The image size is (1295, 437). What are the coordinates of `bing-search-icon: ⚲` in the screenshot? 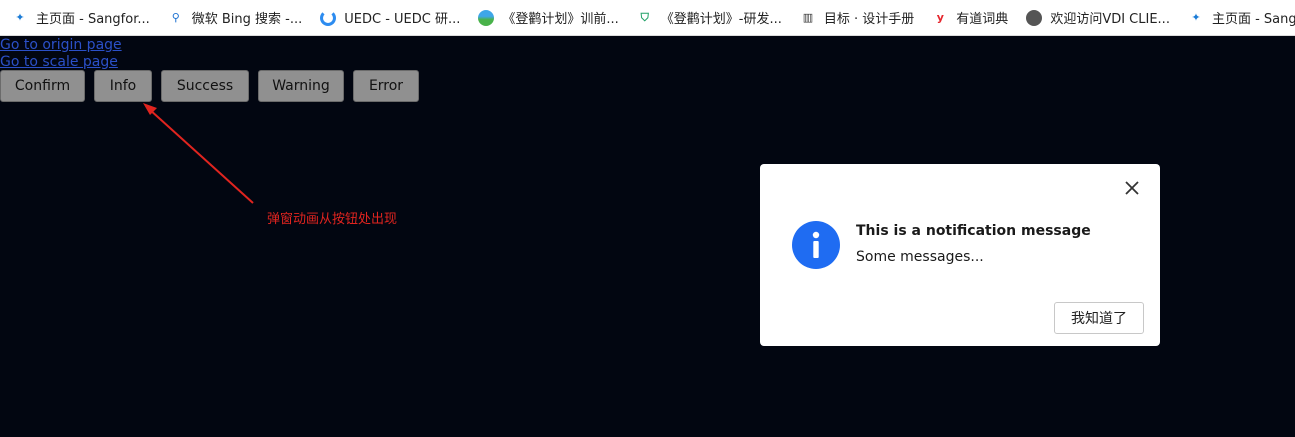 It's located at (175, 17).